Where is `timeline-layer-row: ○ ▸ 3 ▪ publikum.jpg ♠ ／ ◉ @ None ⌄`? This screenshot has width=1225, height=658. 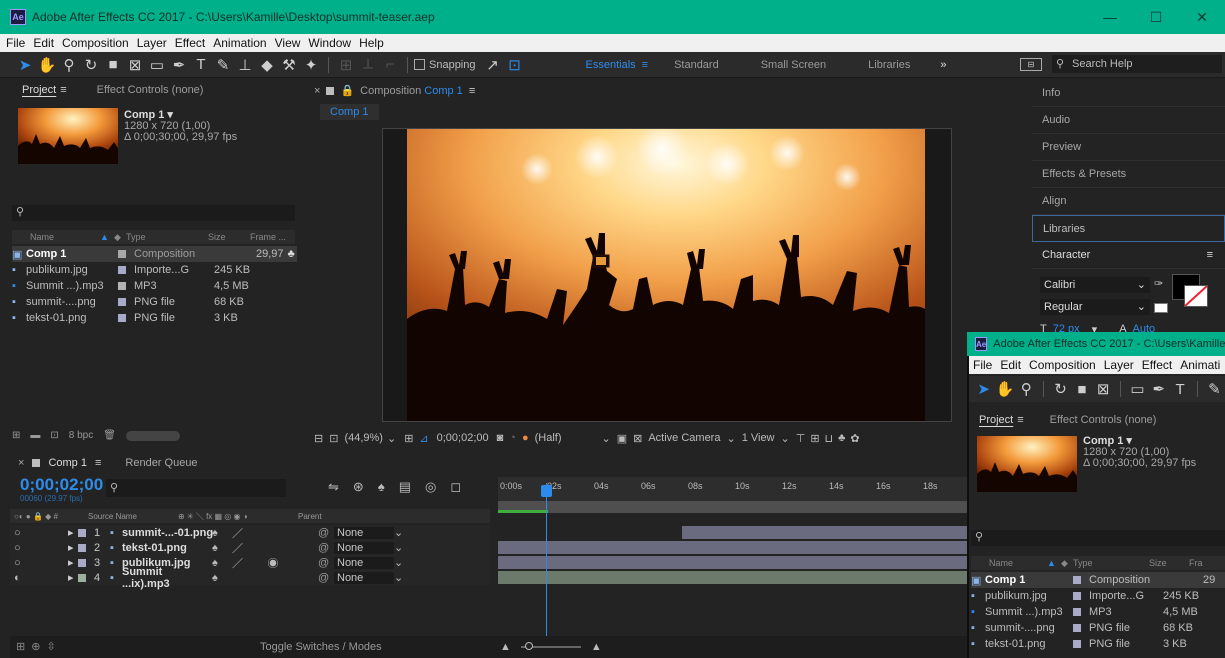
timeline-layer-row: ○ ▸ 3 ▪ publikum.jpg ♠ ／ ◉ @ None ⌄ is located at coordinates (250, 562).